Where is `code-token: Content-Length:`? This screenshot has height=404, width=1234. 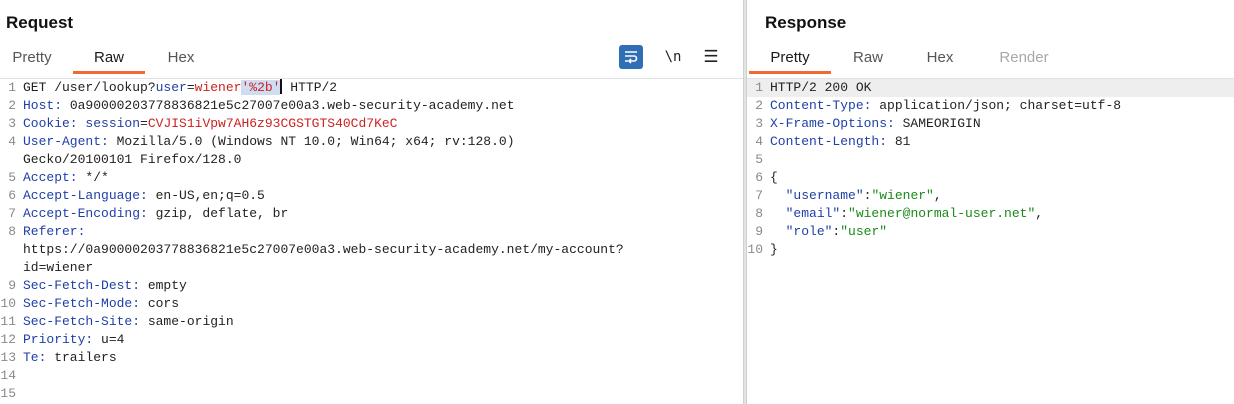 code-token: Content-Length: is located at coordinates (829, 141).